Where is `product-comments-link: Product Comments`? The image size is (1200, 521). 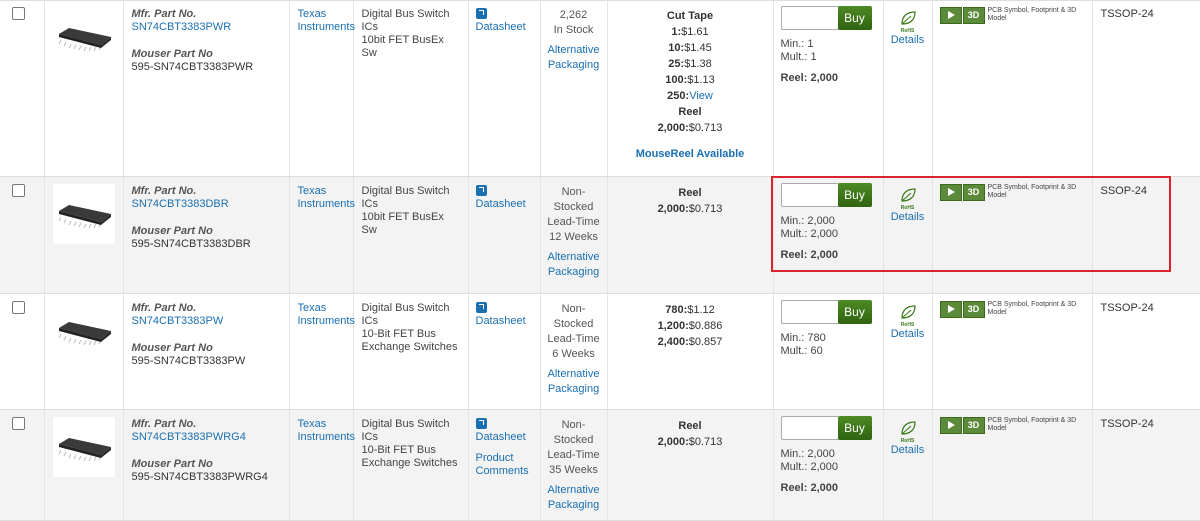 product-comments-link: Product Comments is located at coordinates (508, 465).